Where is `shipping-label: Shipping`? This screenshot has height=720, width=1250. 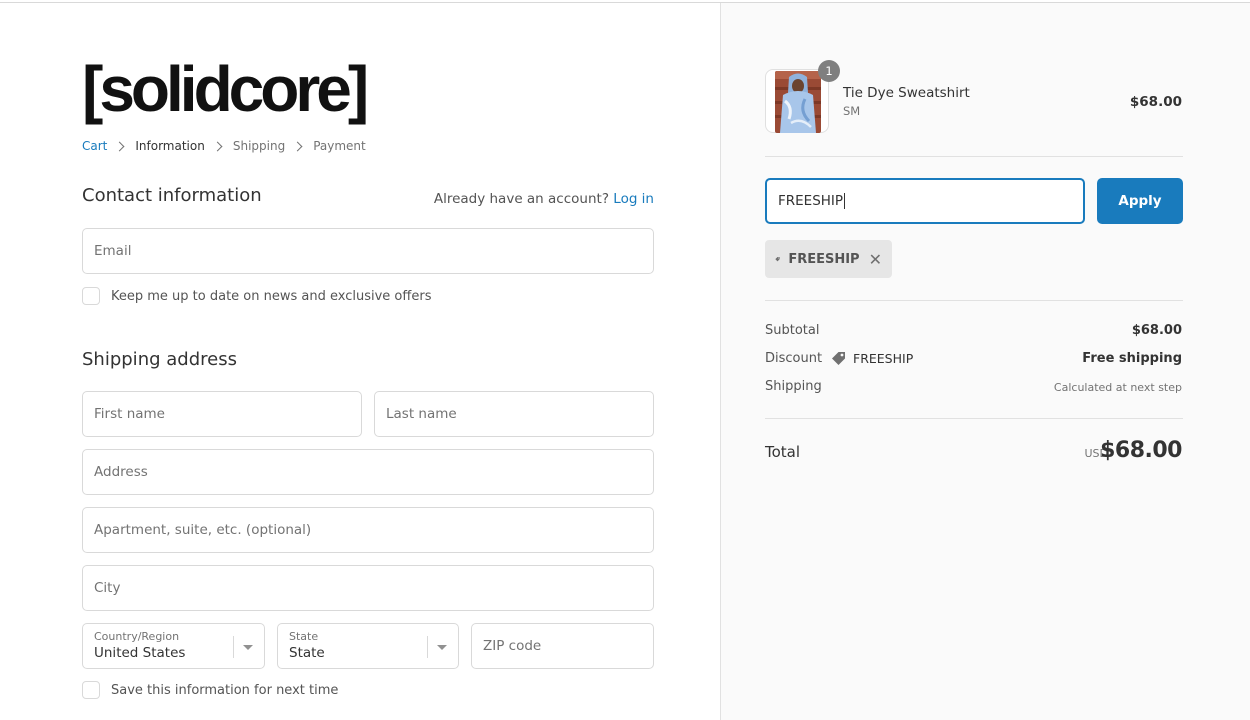
shipping-label: Shipping is located at coordinates (793, 386).